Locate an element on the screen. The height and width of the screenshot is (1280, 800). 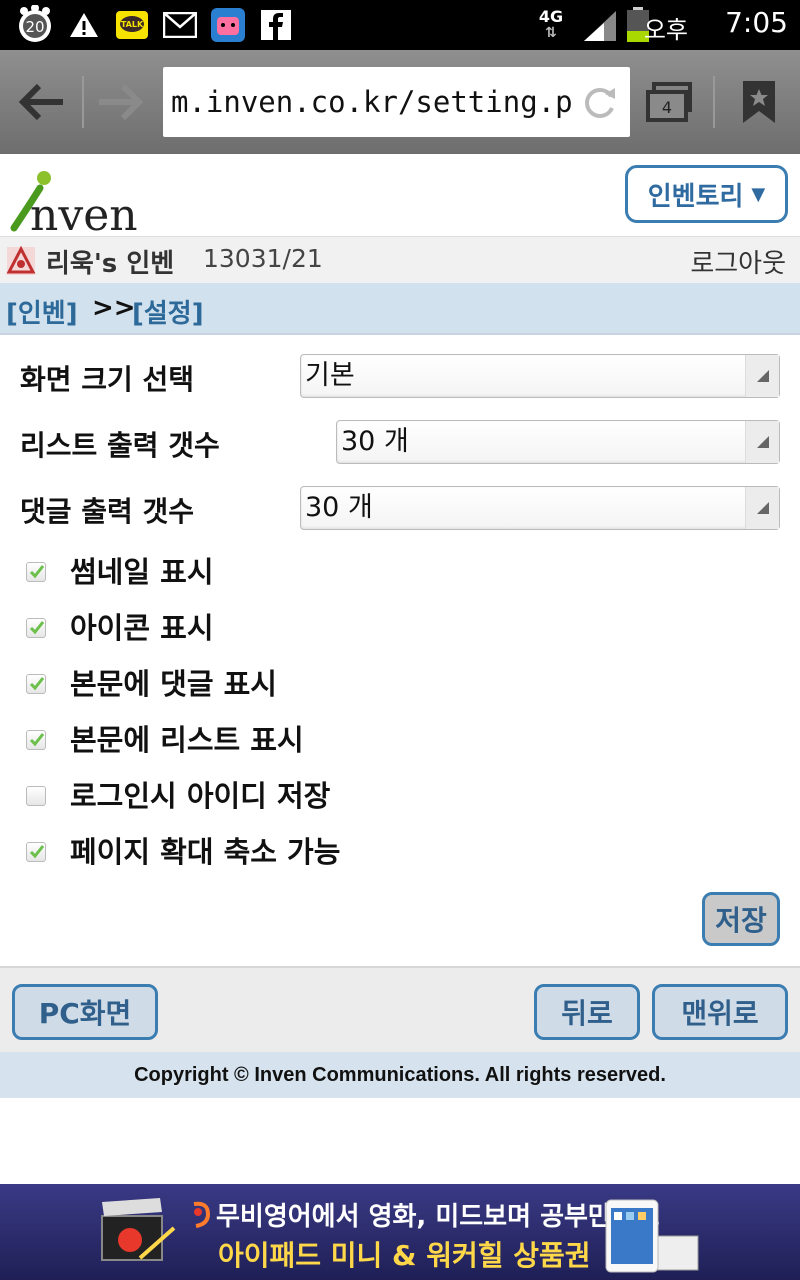
username: 리욱's 인벤 is located at coordinates (110, 261).